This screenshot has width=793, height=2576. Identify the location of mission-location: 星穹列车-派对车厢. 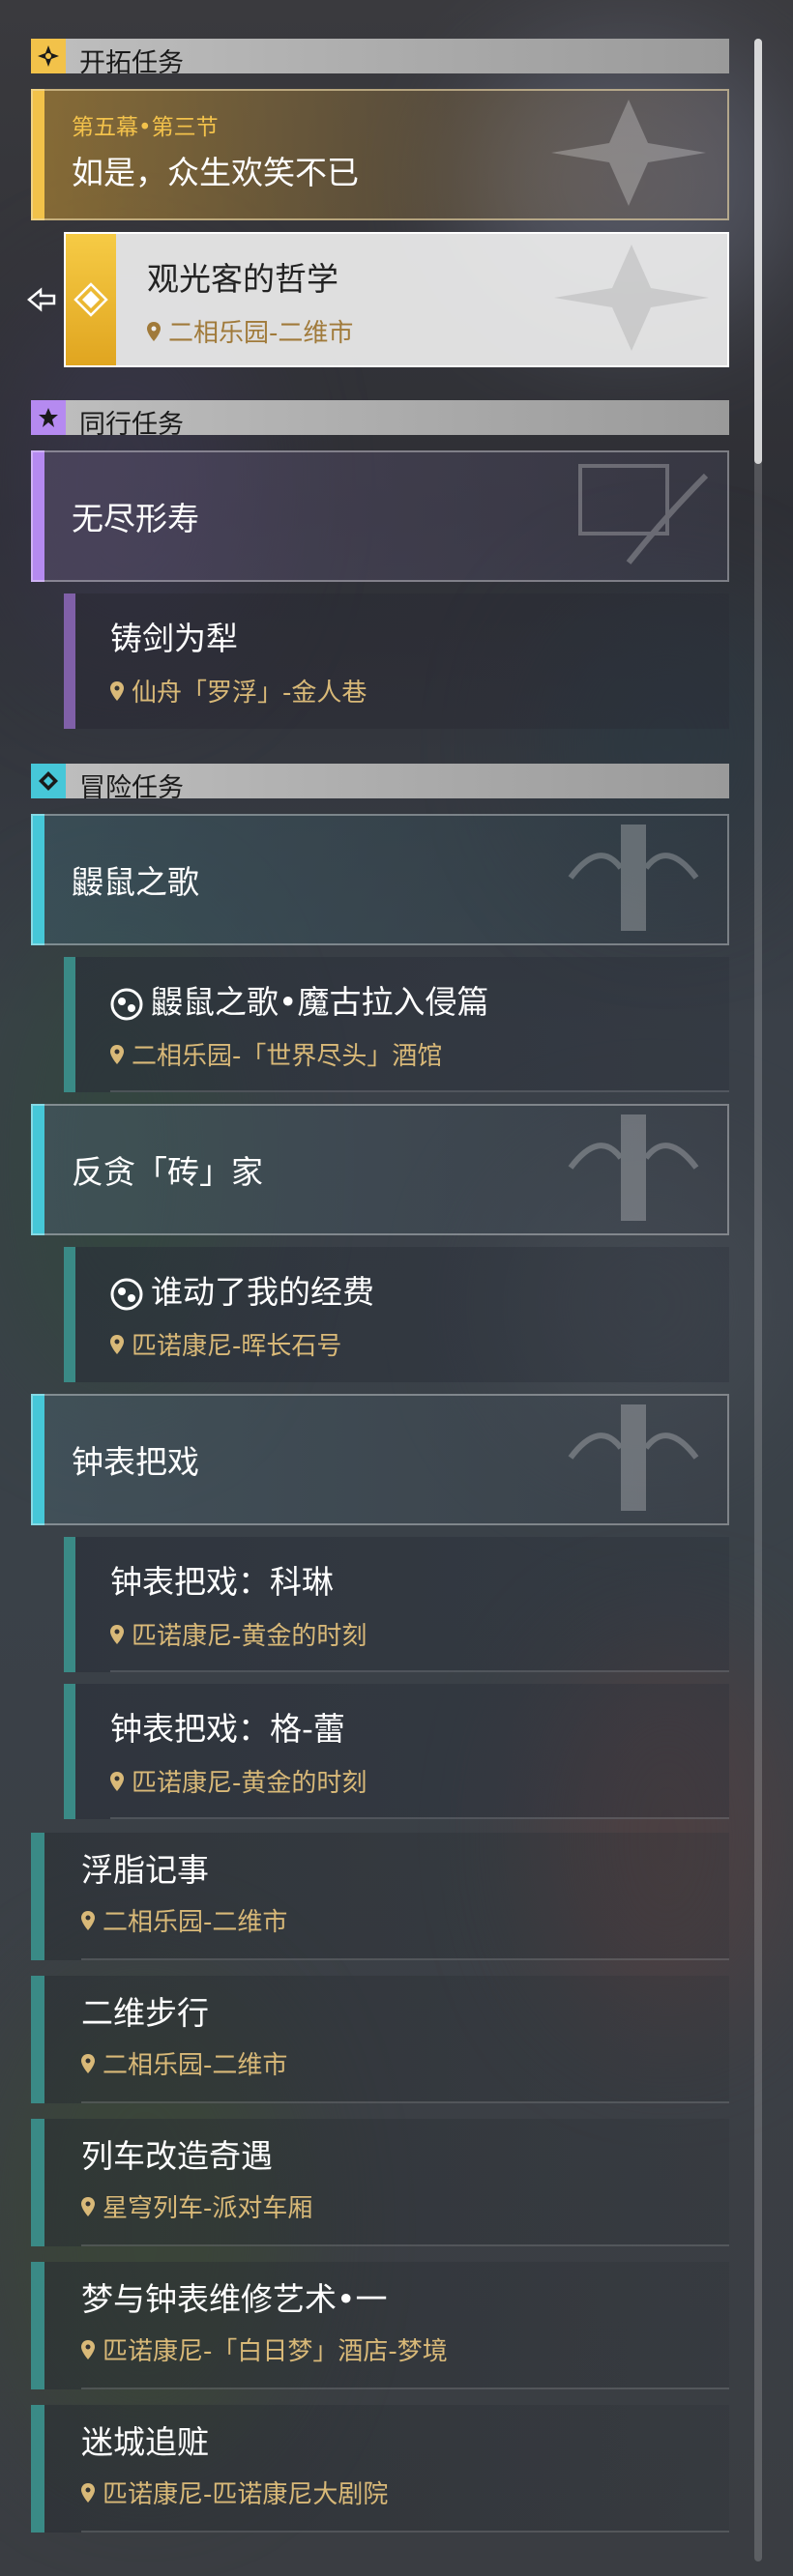
(196, 2206).